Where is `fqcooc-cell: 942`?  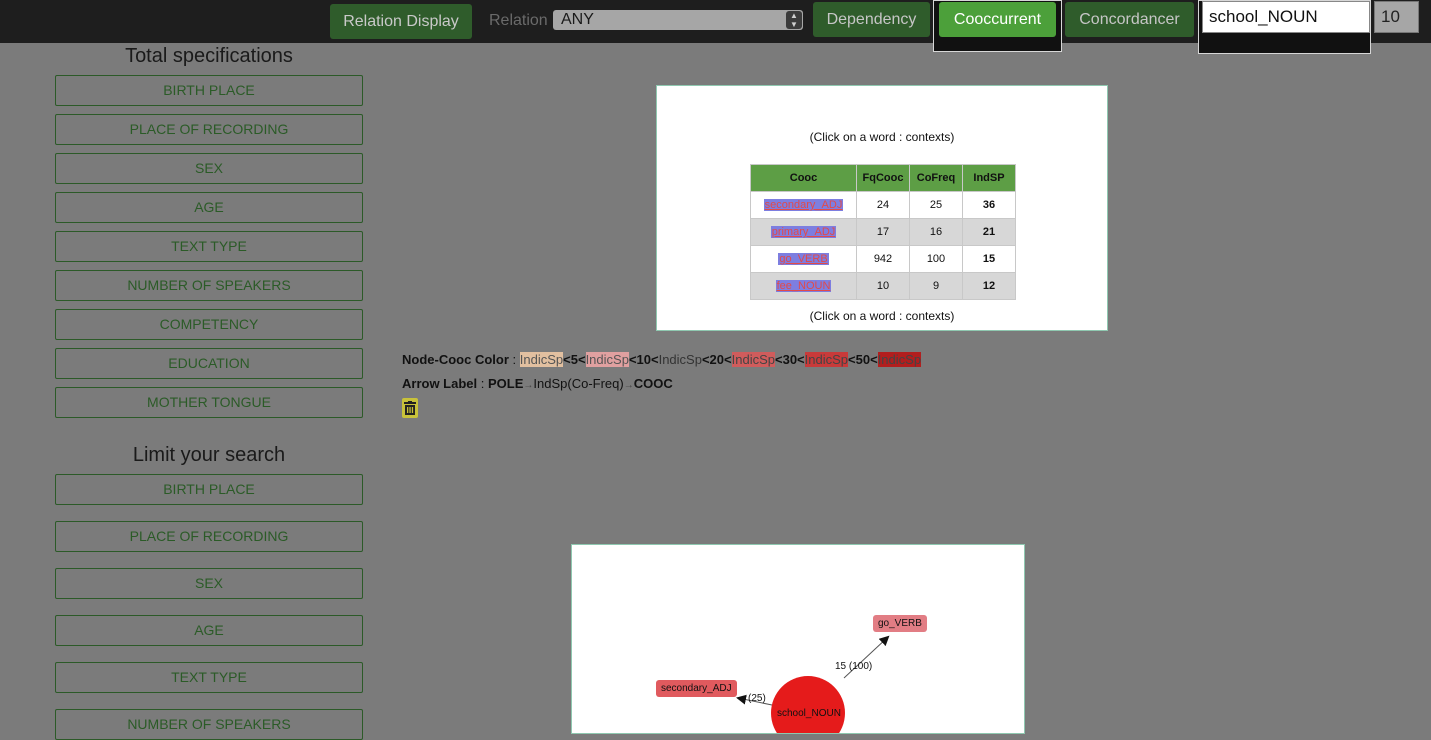
fqcooc-cell: 942 is located at coordinates (883, 259).